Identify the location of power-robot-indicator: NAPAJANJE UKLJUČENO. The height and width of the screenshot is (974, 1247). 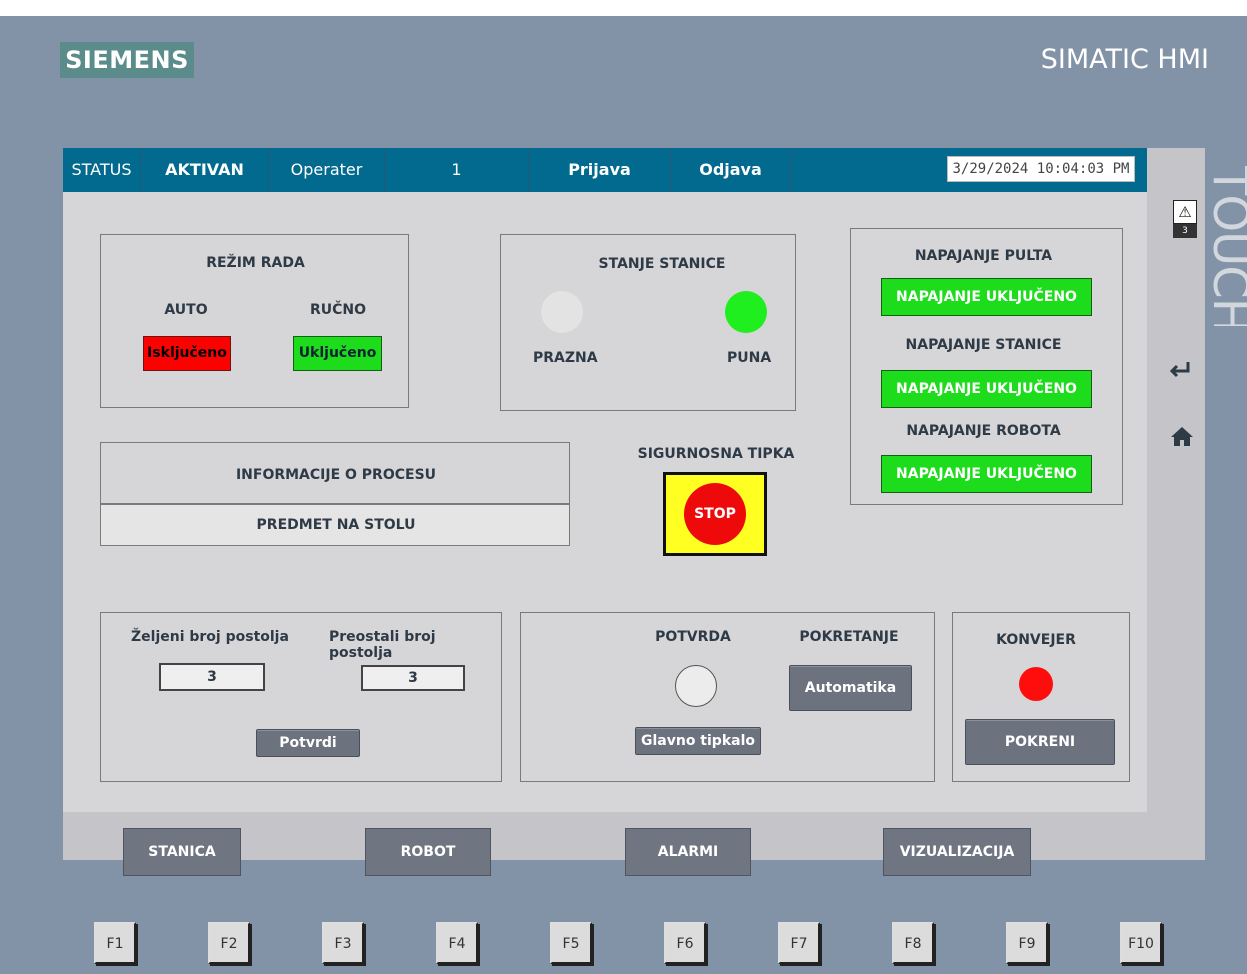
(986, 474).